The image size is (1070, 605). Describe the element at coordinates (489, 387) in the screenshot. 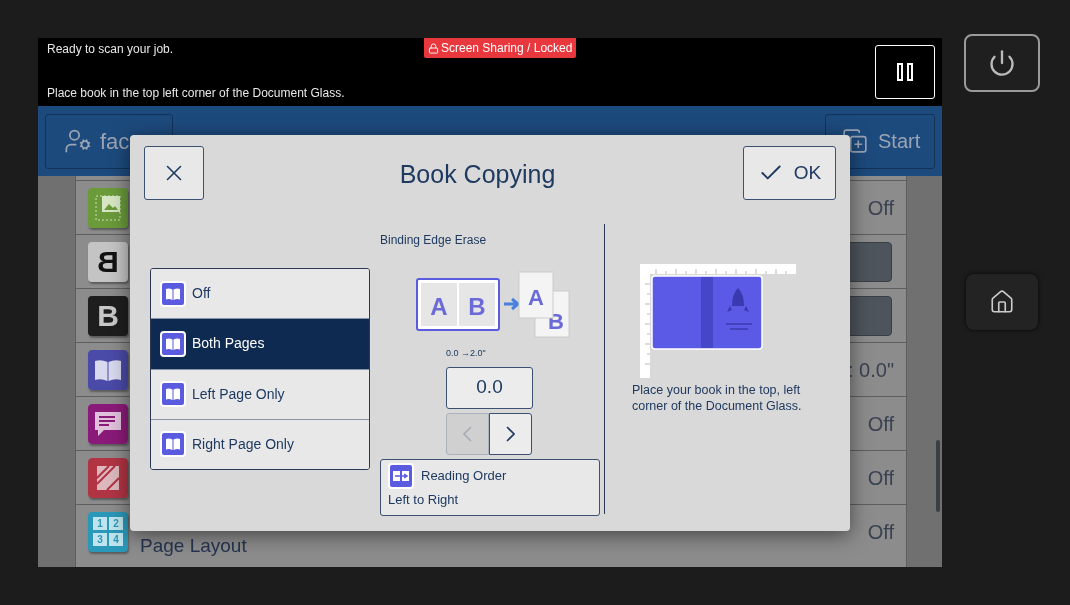

I see `value-field: 0.0` at that location.